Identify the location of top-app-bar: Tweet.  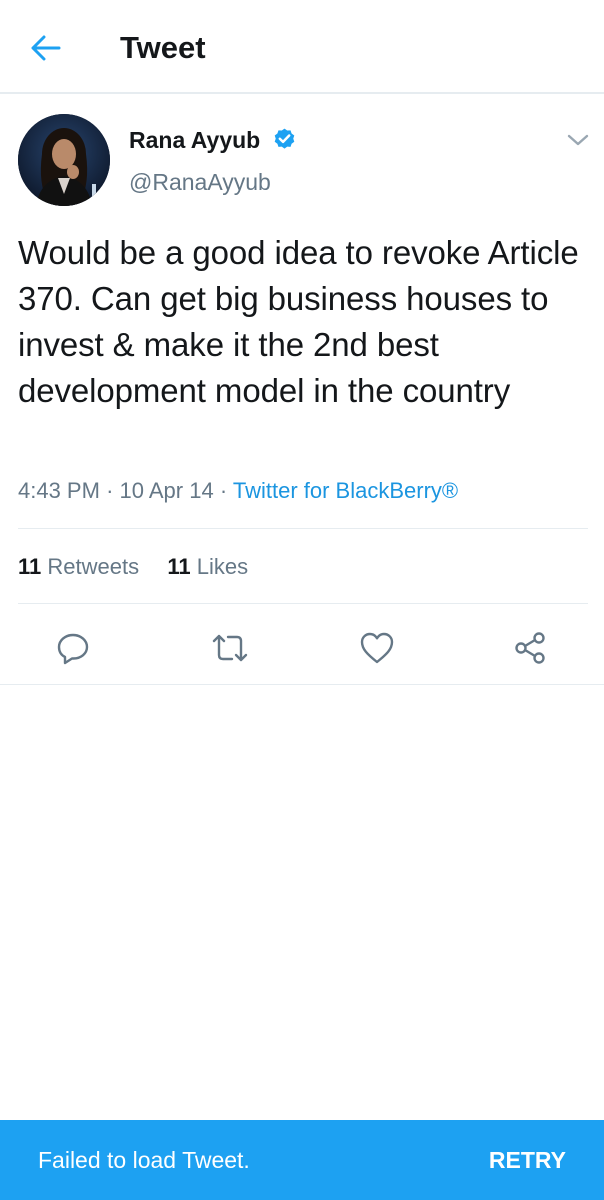
(302, 47).